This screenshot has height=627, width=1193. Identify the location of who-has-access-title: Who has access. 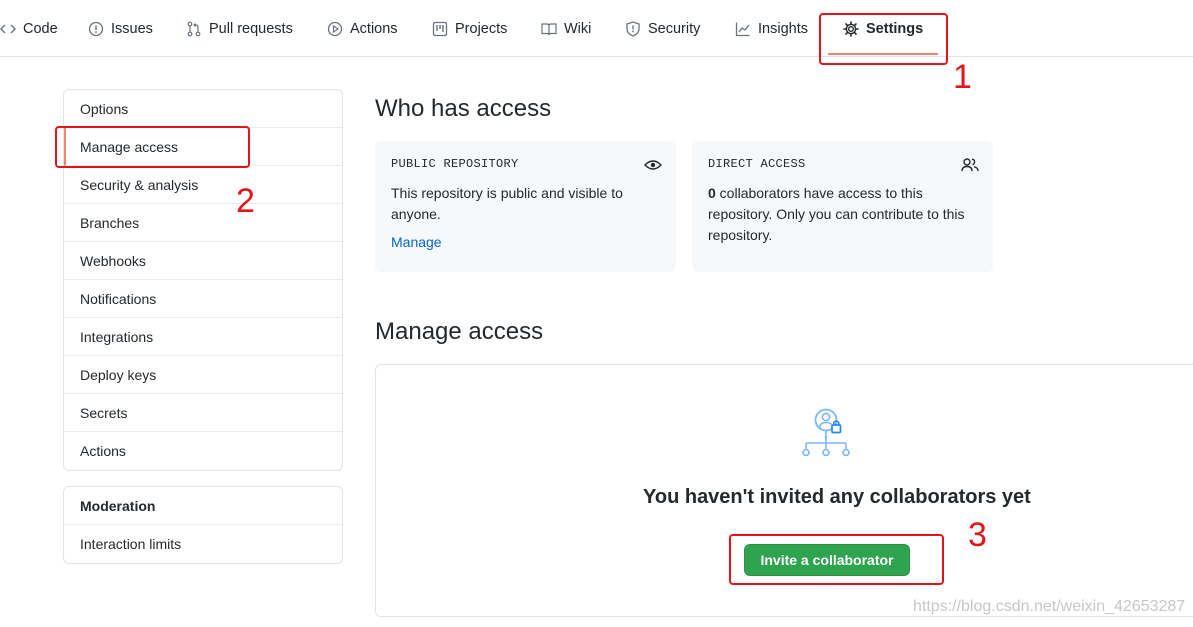
(463, 108).